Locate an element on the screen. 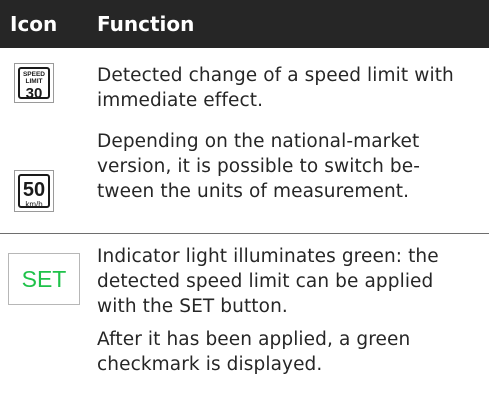 The width and height of the screenshot is (489, 402). row-3-line-3: with the SET button. is located at coordinates (192, 306).